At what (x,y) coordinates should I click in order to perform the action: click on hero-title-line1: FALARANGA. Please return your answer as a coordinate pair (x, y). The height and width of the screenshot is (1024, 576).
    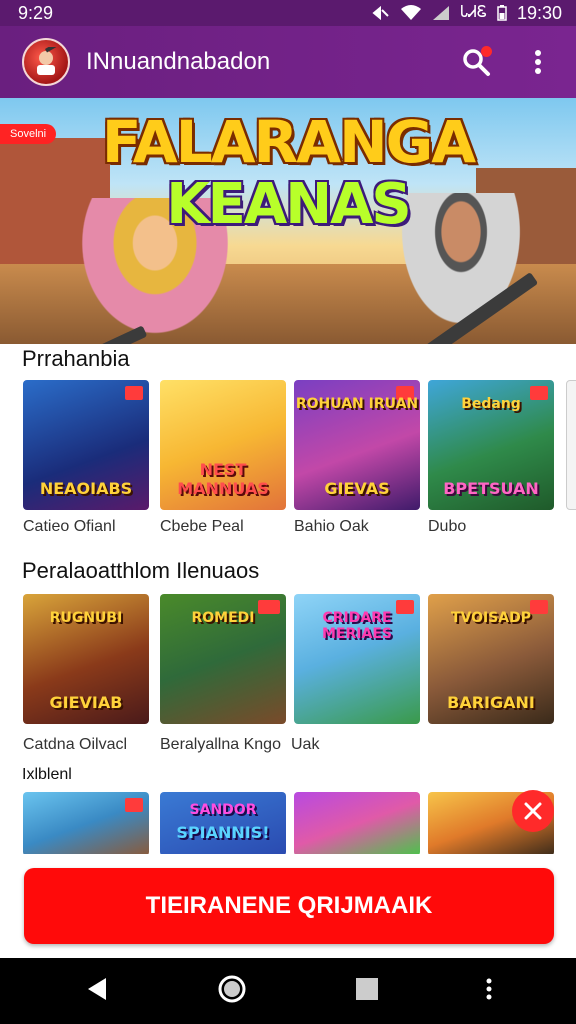
    Looking at the image, I should click on (288, 142).